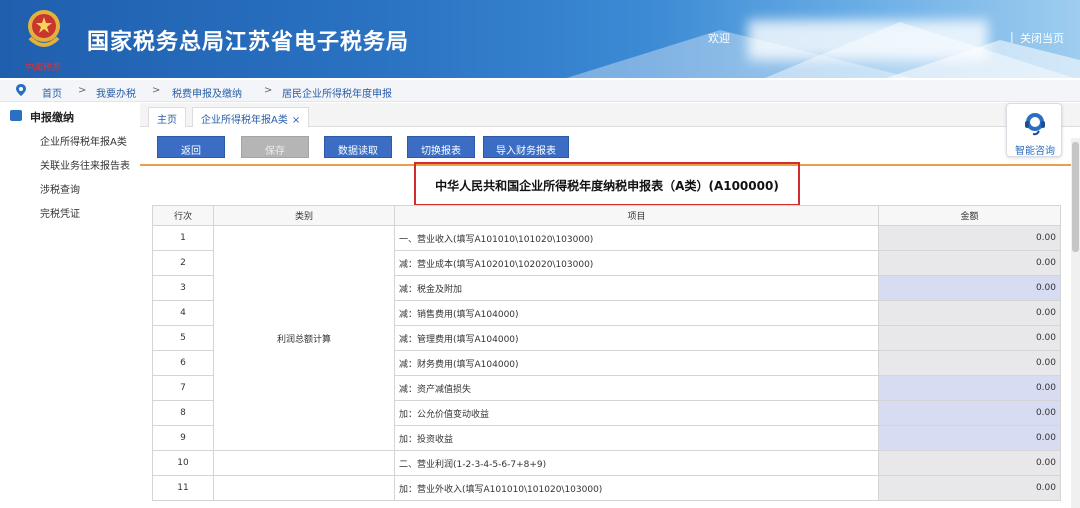 The width and height of the screenshot is (1080, 508). I want to click on breadcrumb: 首页 > 我要办税 > 税费申报及缴纳 > 居民企业所得税年度申报, so click(540, 91).